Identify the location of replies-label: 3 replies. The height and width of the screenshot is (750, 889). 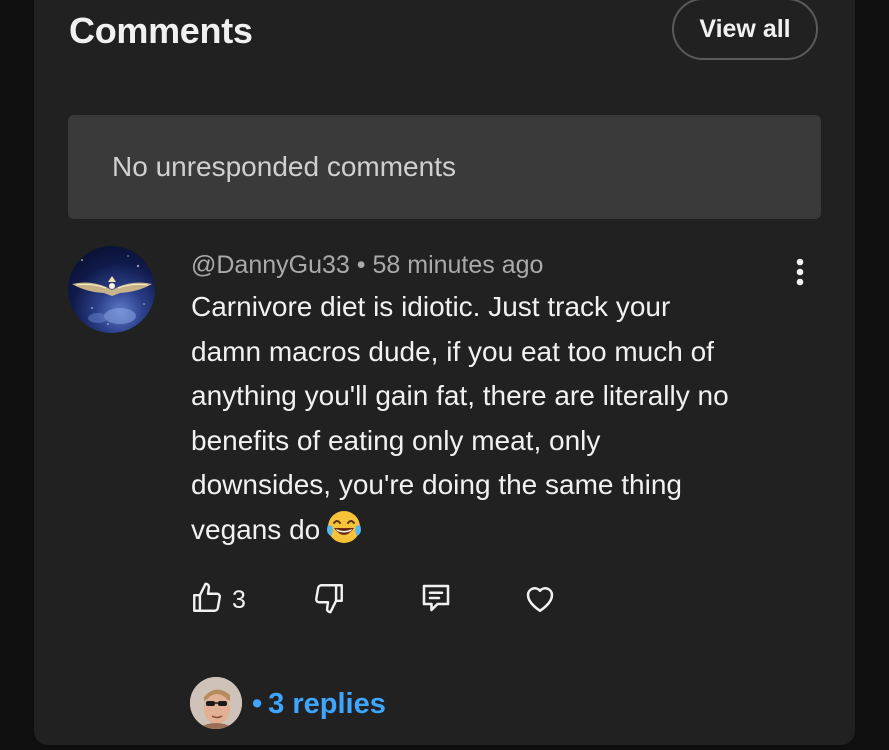
(327, 704).